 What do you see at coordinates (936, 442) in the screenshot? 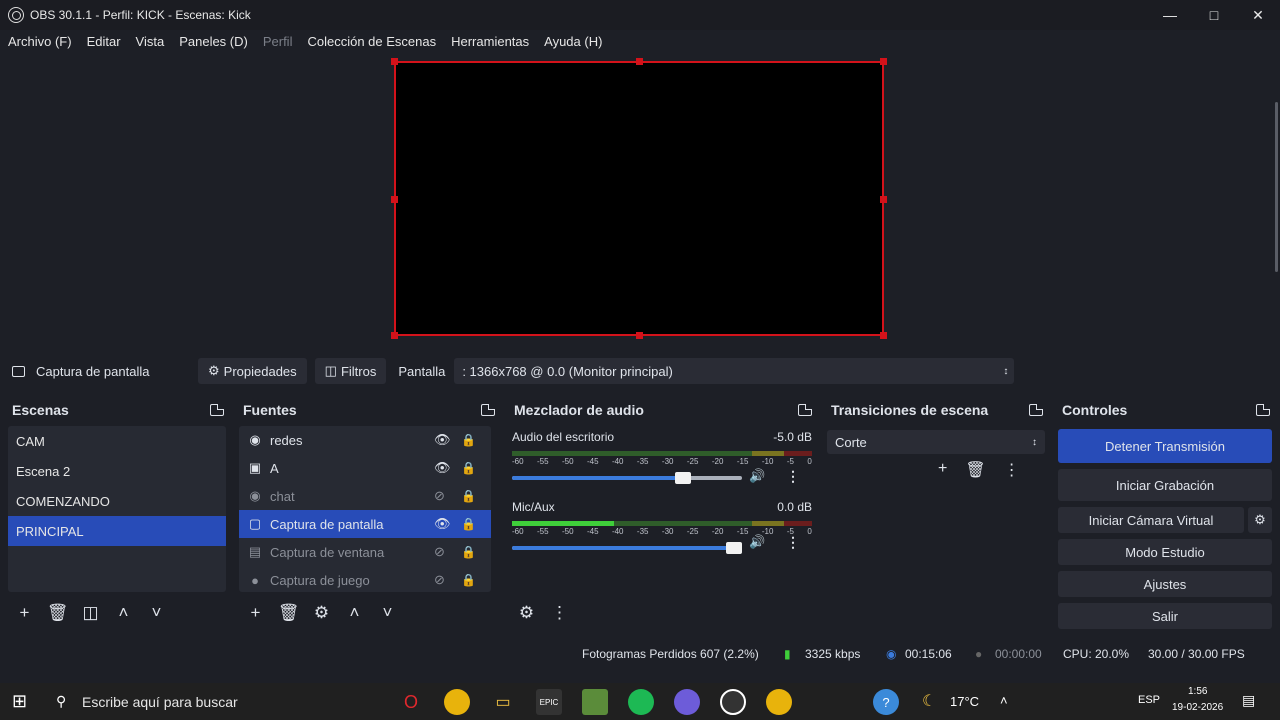
I see `transition-select: Corte ↕` at bounding box center [936, 442].